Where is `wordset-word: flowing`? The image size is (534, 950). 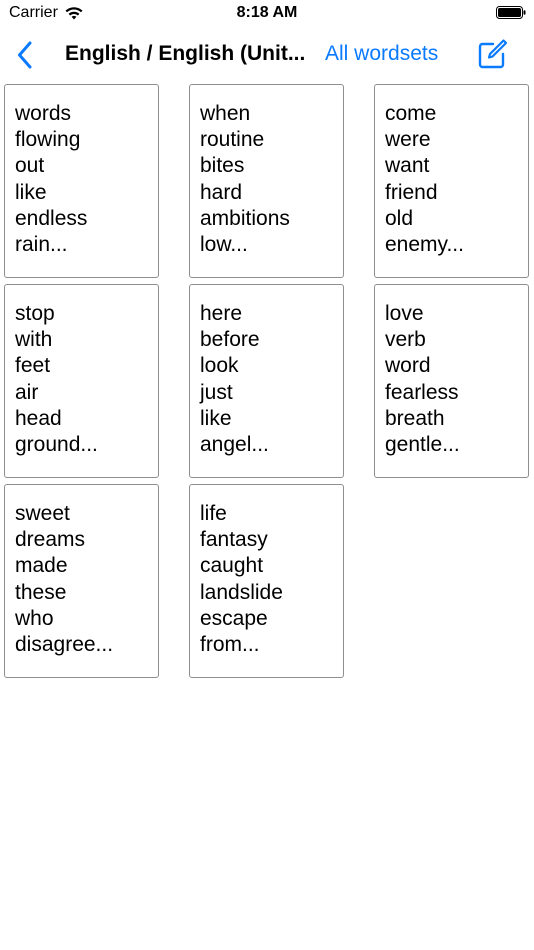 wordset-word: flowing is located at coordinates (48, 140).